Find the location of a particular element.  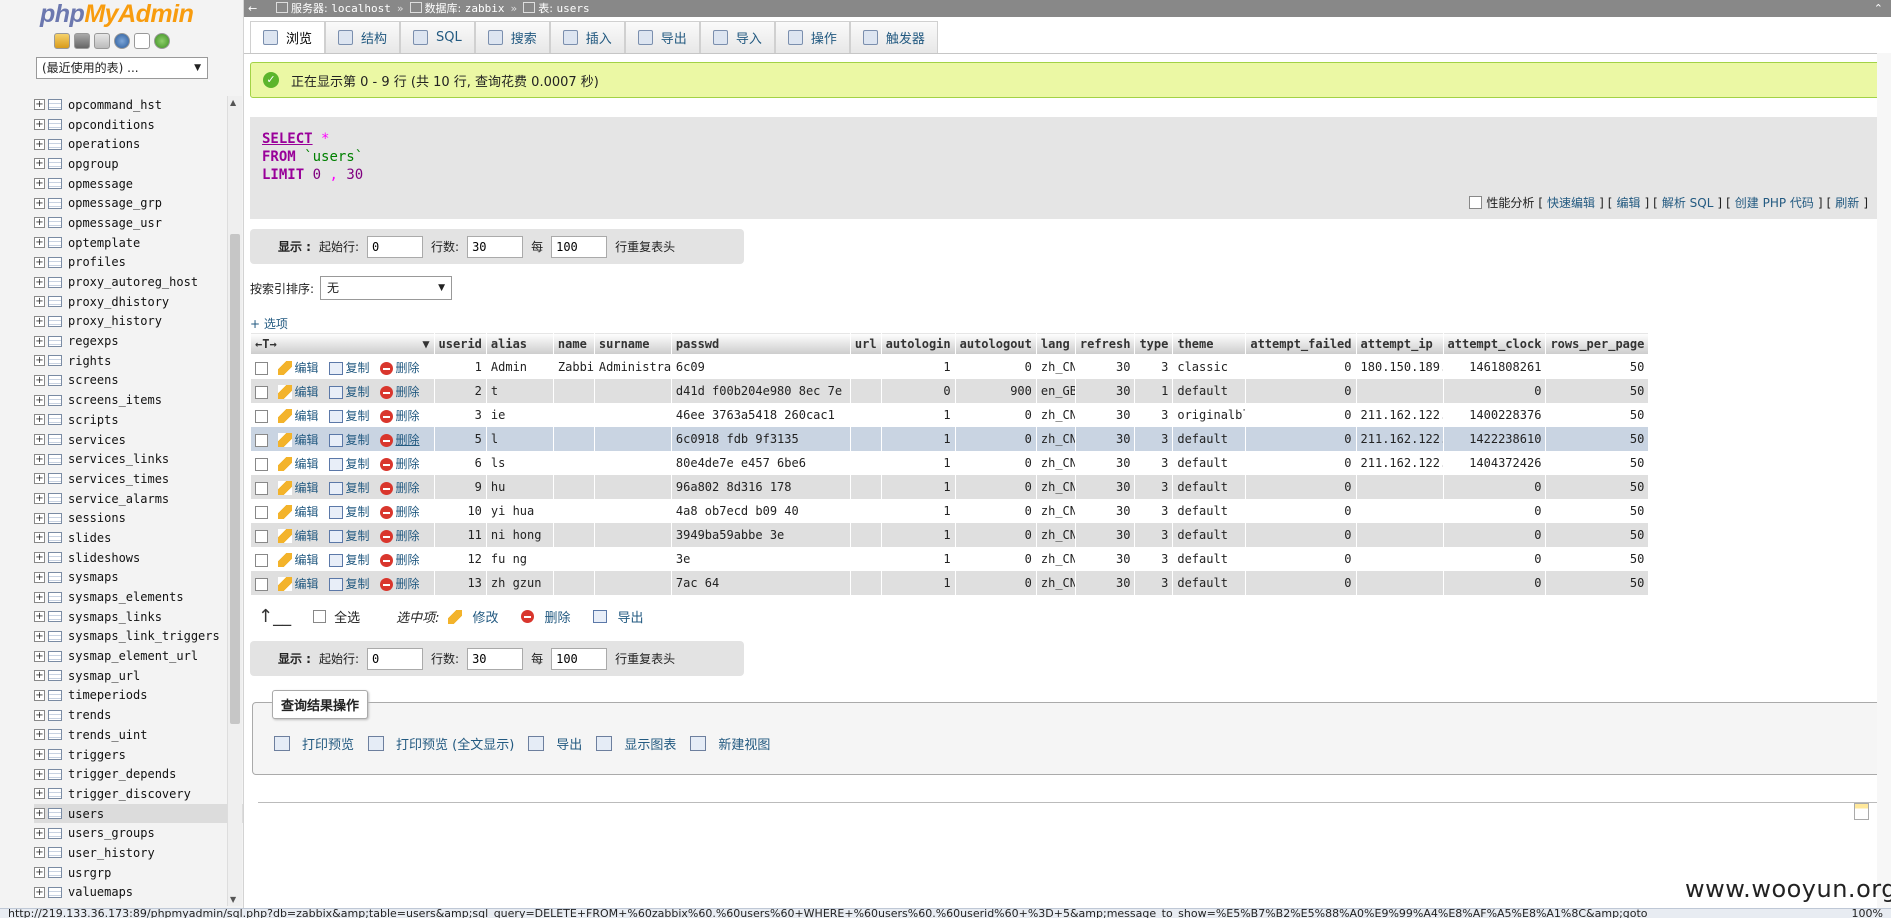

tree-item: + users_groups is located at coordinates (131, 833).